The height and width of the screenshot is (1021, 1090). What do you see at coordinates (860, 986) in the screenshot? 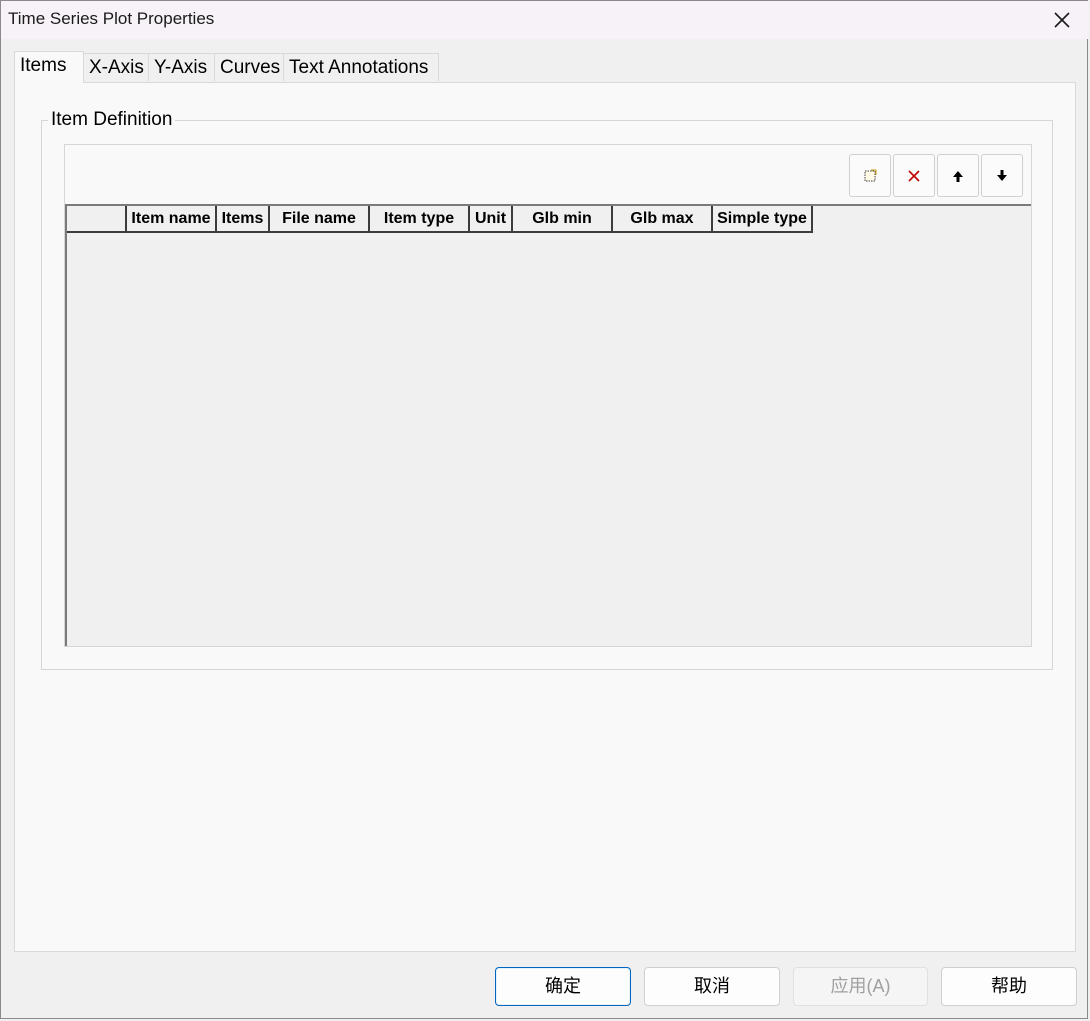
I see `apply-button: 应用(A)` at bounding box center [860, 986].